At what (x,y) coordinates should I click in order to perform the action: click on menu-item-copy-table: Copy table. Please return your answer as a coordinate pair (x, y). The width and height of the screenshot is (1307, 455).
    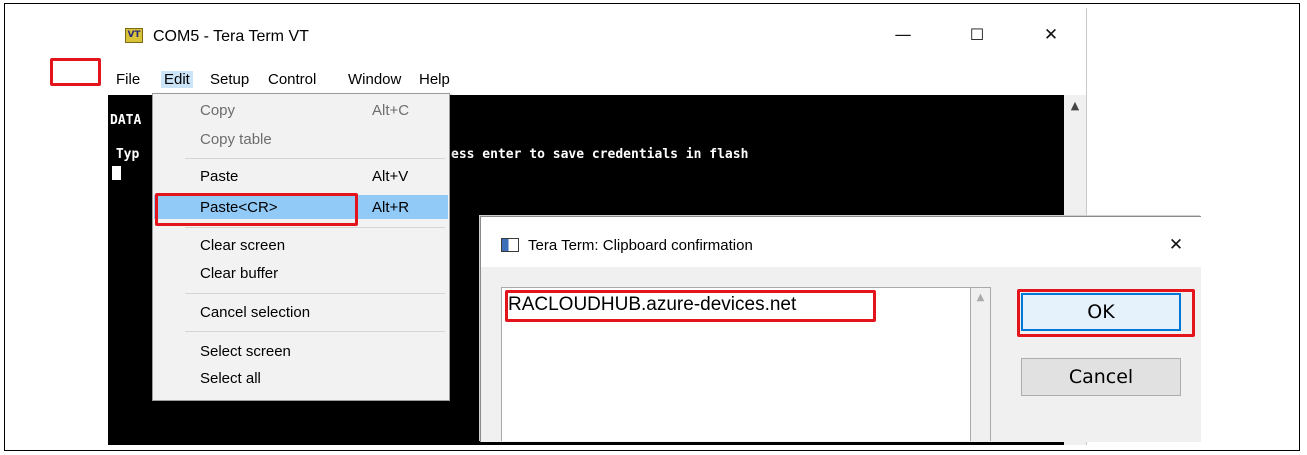
    Looking at the image, I should click on (301, 139).